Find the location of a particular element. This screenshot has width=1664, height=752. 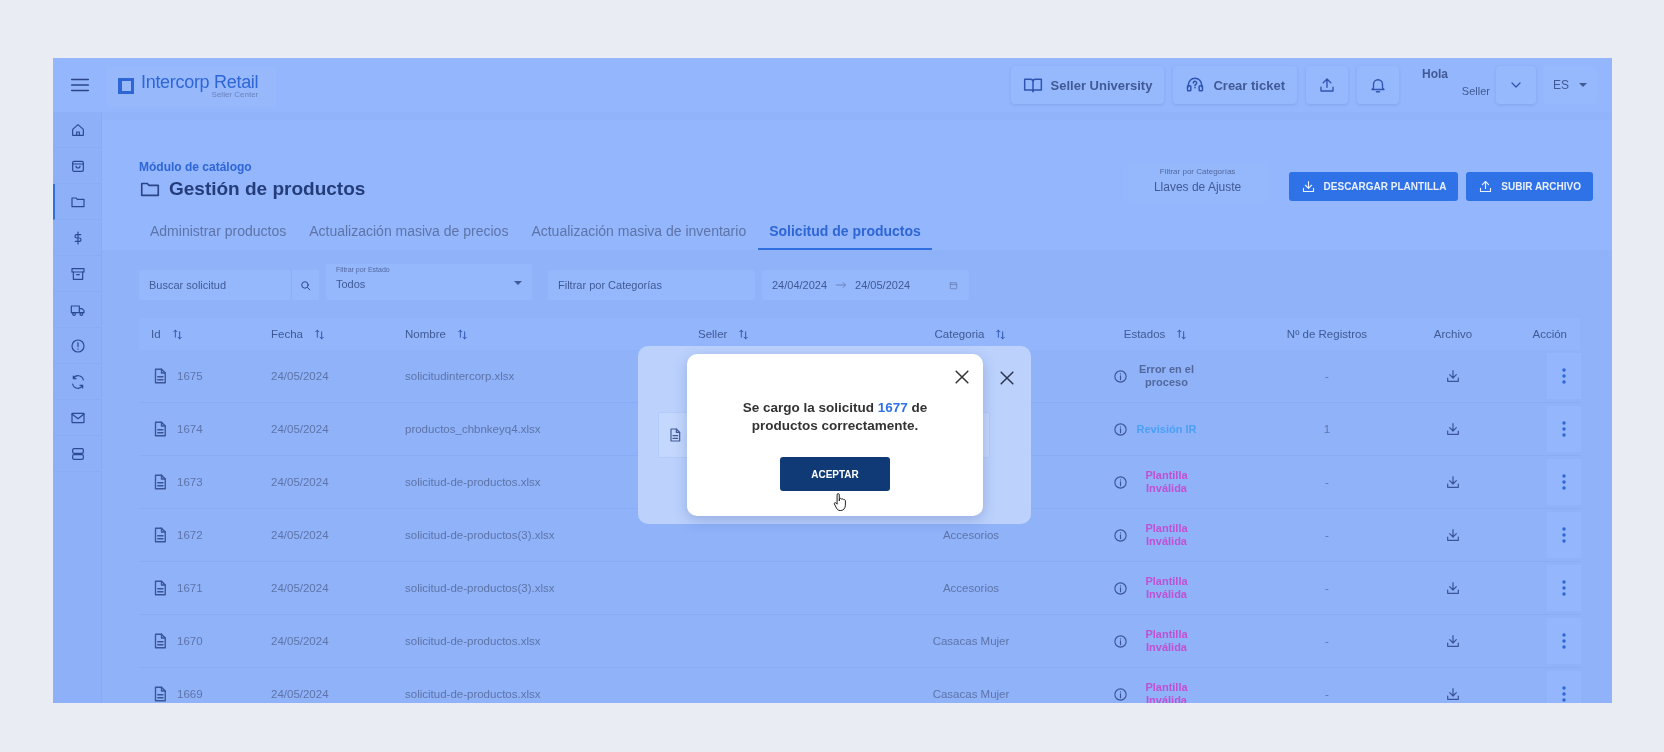

accept-button: ACEPTAR is located at coordinates (835, 474).